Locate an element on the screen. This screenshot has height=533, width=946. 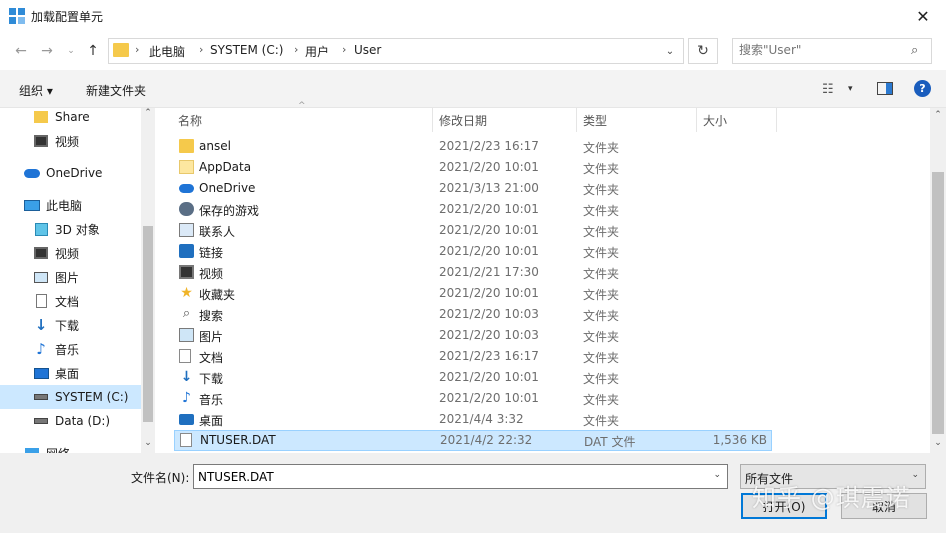
back-arrow-icon: ← is located at coordinates (21, 51).